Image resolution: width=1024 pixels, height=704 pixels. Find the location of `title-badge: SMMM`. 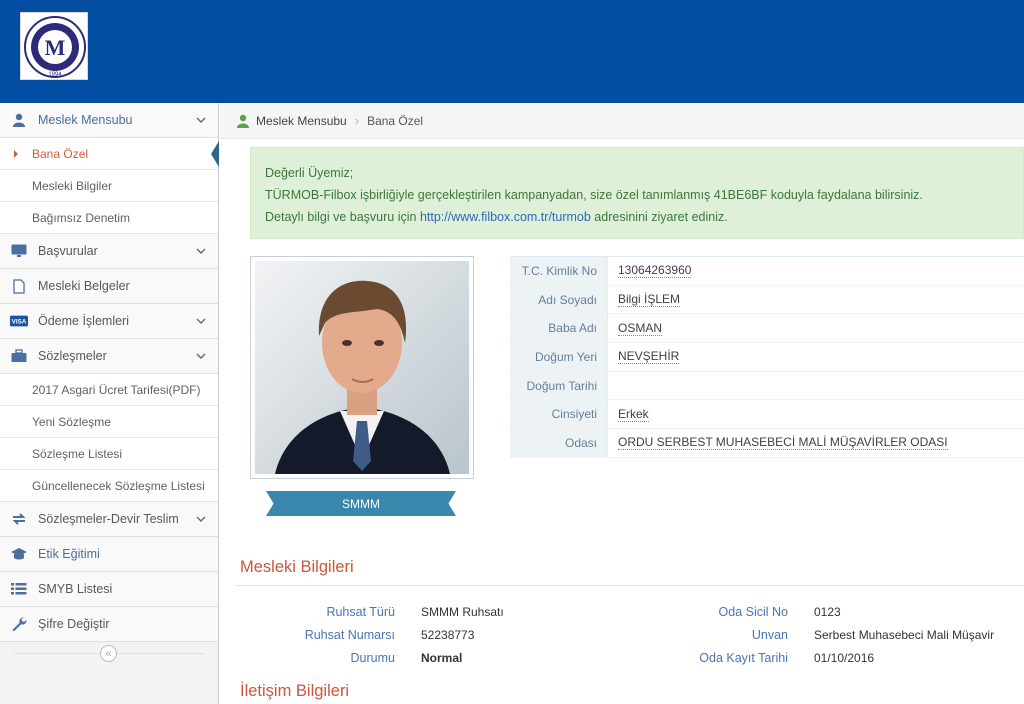

title-badge: SMMM is located at coordinates (361, 503).